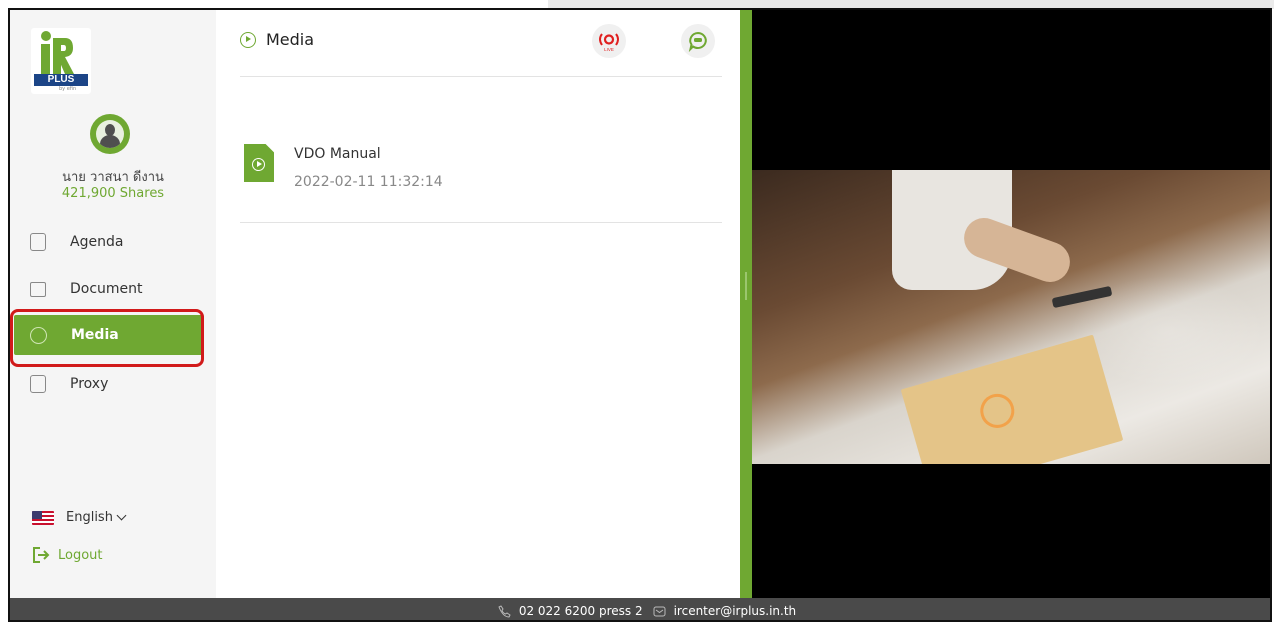 The height and width of the screenshot is (623, 1274). I want to click on sidebar-item-label: Proxy, so click(89, 384).